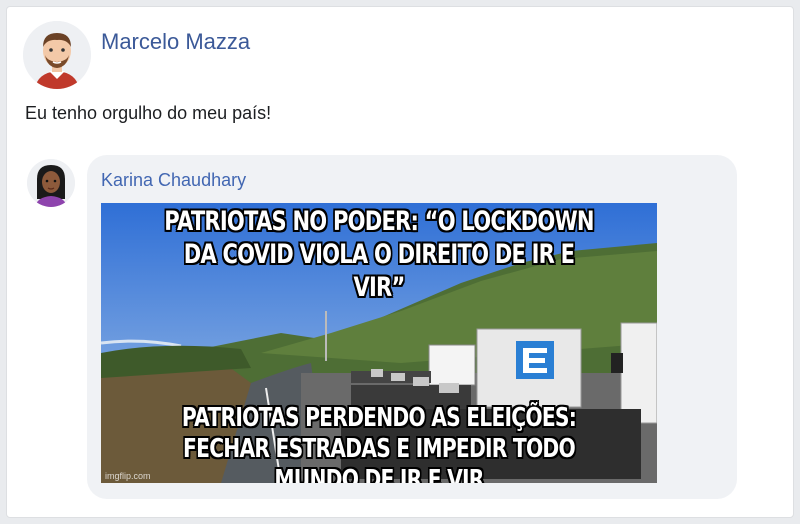 The width and height of the screenshot is (800, 524). What do you see at coordinates (148, 113) in the screenshot?
I see `post-text: Eu tenho orgulho do meu país!` at bounding box center [148, 113].